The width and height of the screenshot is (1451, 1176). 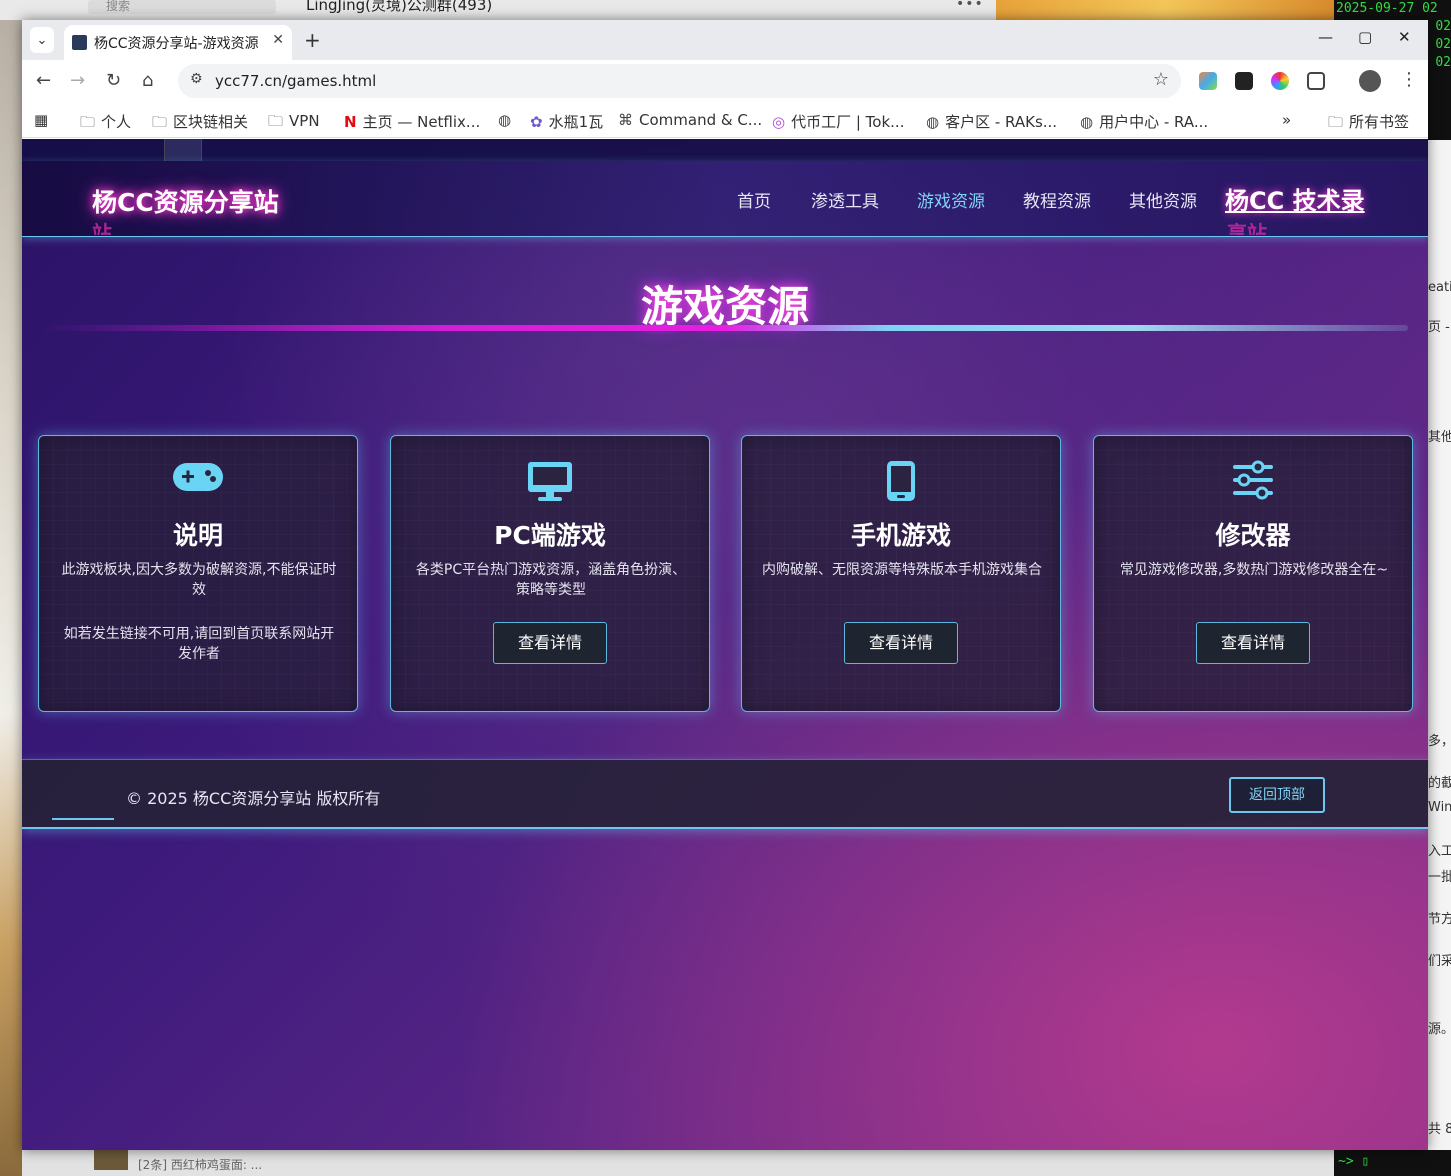 I want to click on chat-title: LingJing(灵境)公测群(493), so click(x=399, y=7).